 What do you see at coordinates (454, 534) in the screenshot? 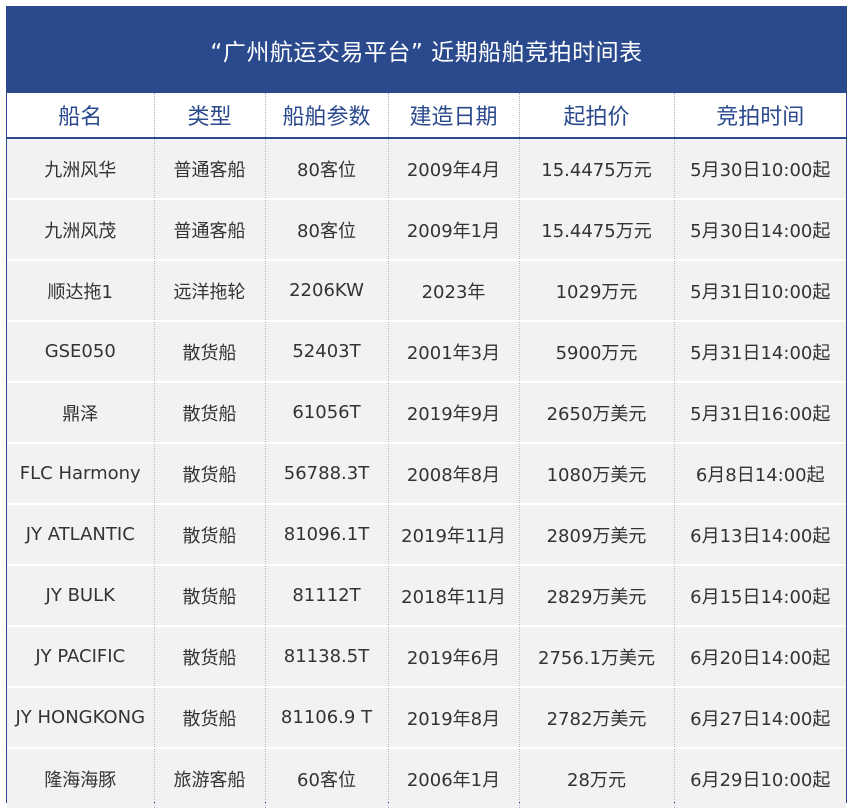
I see `cell-build-date: 2019年11月` at bounding box center [454, 534].